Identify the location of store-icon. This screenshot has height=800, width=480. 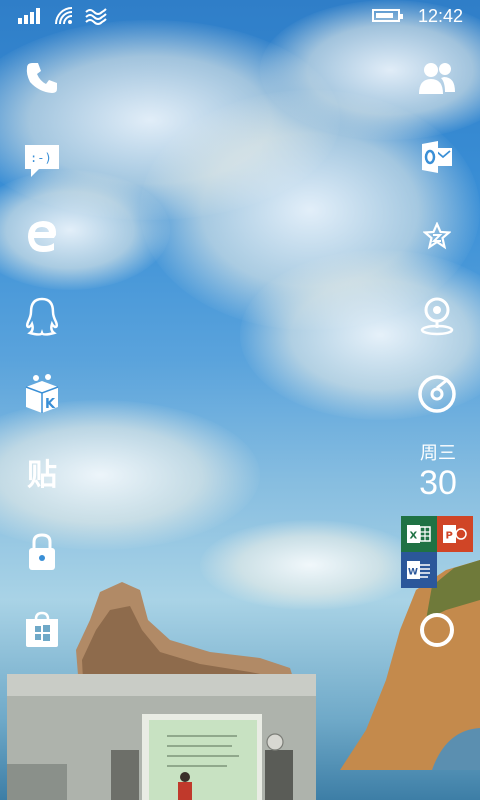
(42, 629).